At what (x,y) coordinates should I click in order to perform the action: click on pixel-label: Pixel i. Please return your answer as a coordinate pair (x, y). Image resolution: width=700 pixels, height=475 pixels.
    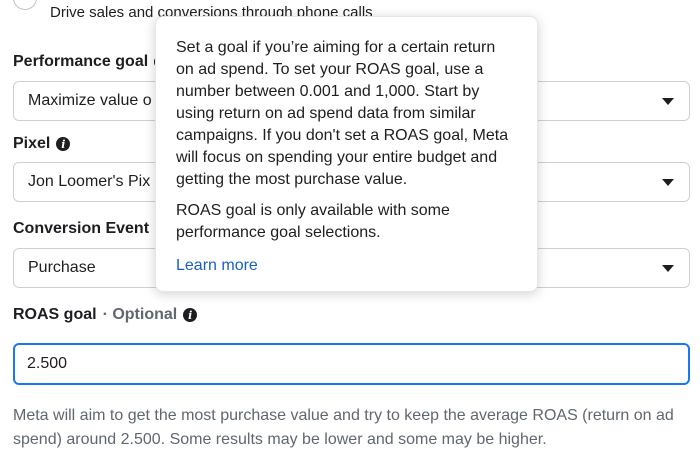
    Looking at the image, I should click on (42, 144).